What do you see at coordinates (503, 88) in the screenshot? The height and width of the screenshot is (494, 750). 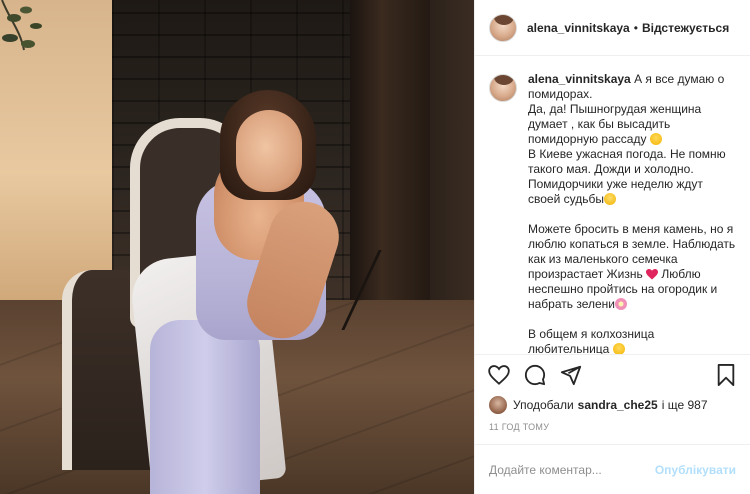 I see `caption-author-avatar` at bounding box center [503, 88].